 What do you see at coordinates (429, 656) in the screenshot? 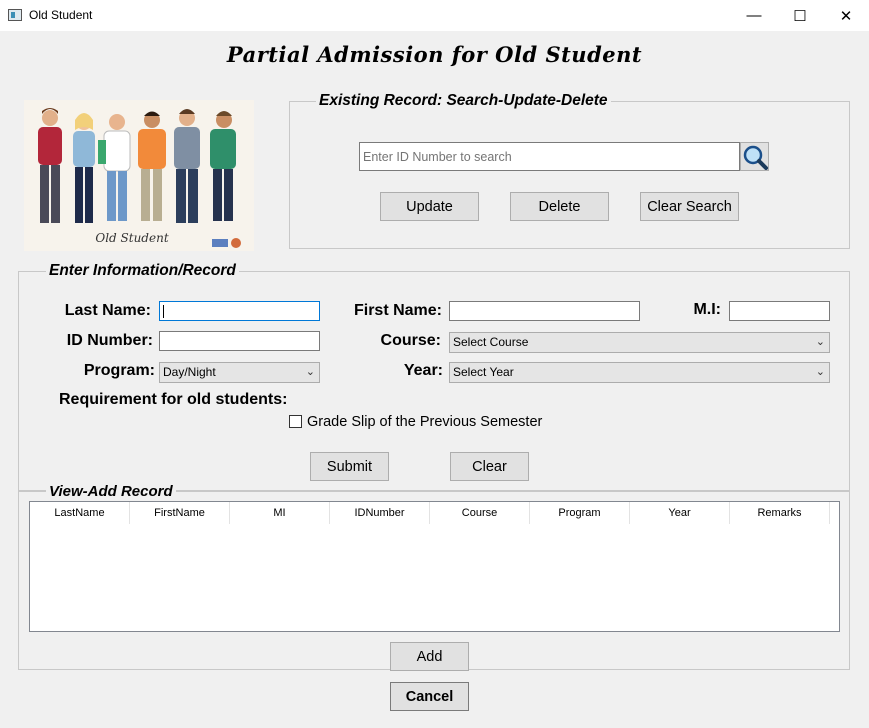
I see `add-button: Add` at bounding box center [429, 656].